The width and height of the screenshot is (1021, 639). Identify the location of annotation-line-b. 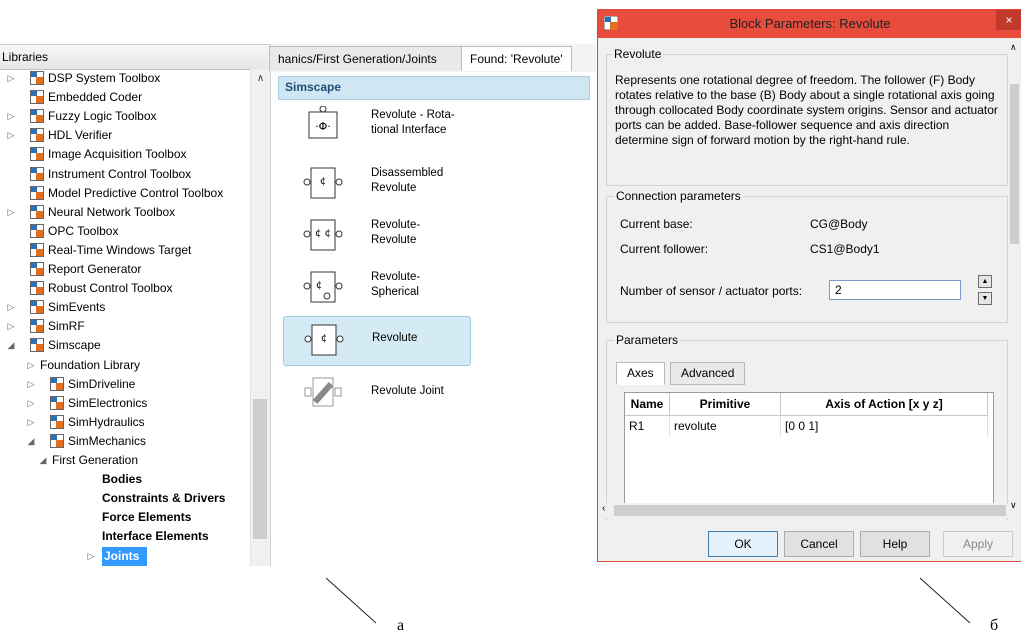
(945, 600).